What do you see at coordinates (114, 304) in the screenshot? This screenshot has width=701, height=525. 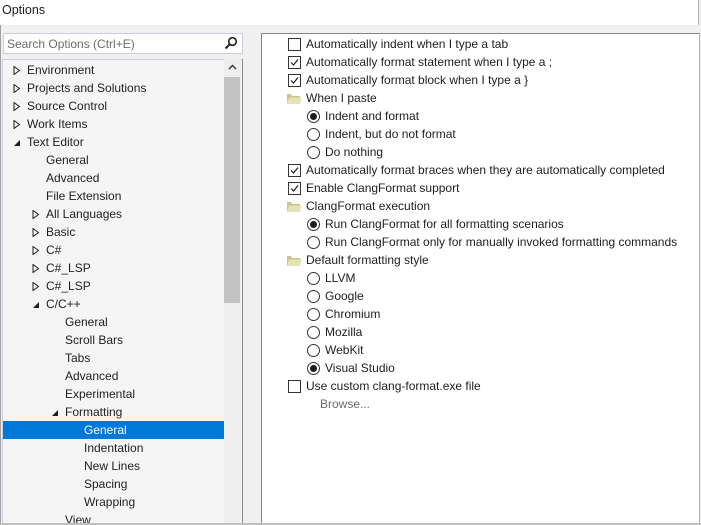 I see `tree-item: C/C++` at bounding box center [114, 304].